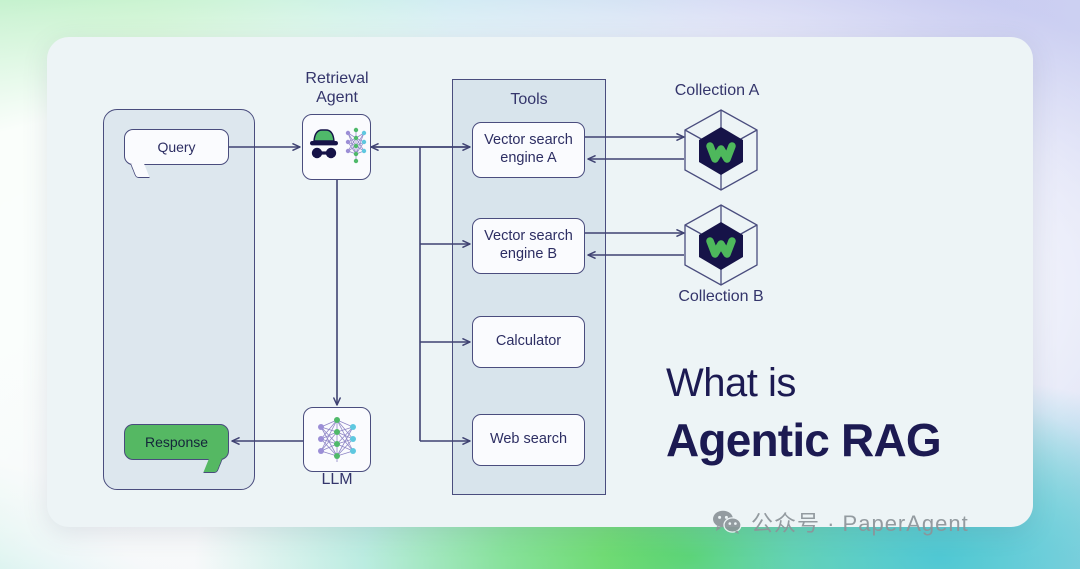 The image size is (1080, 569). I want to click on tool-web-search: Web search, so click(528, 440).